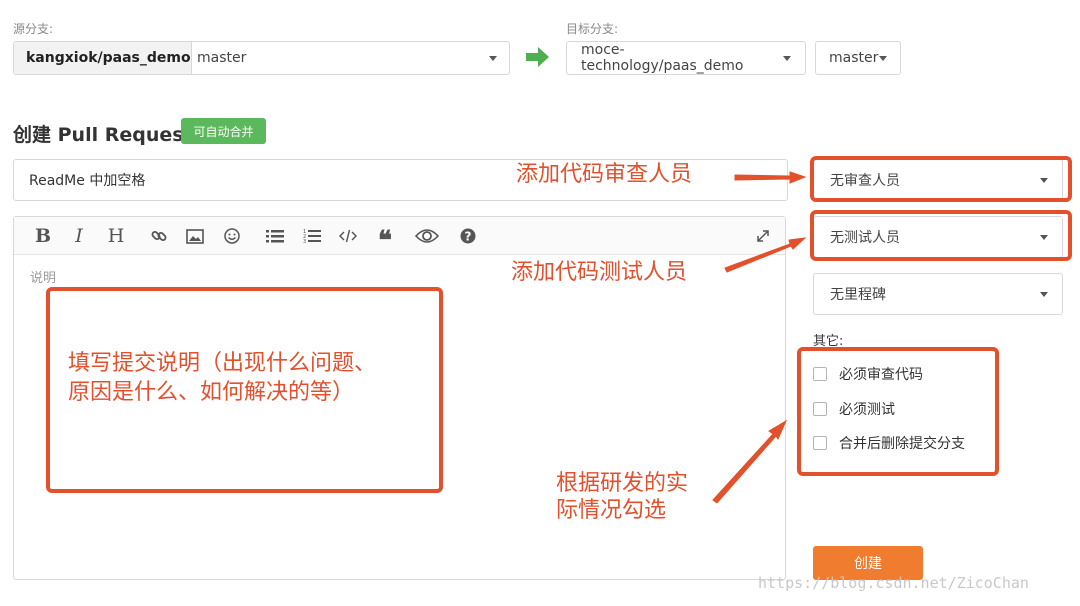  I want to click on arrow-reviewers, so click(770, 177).